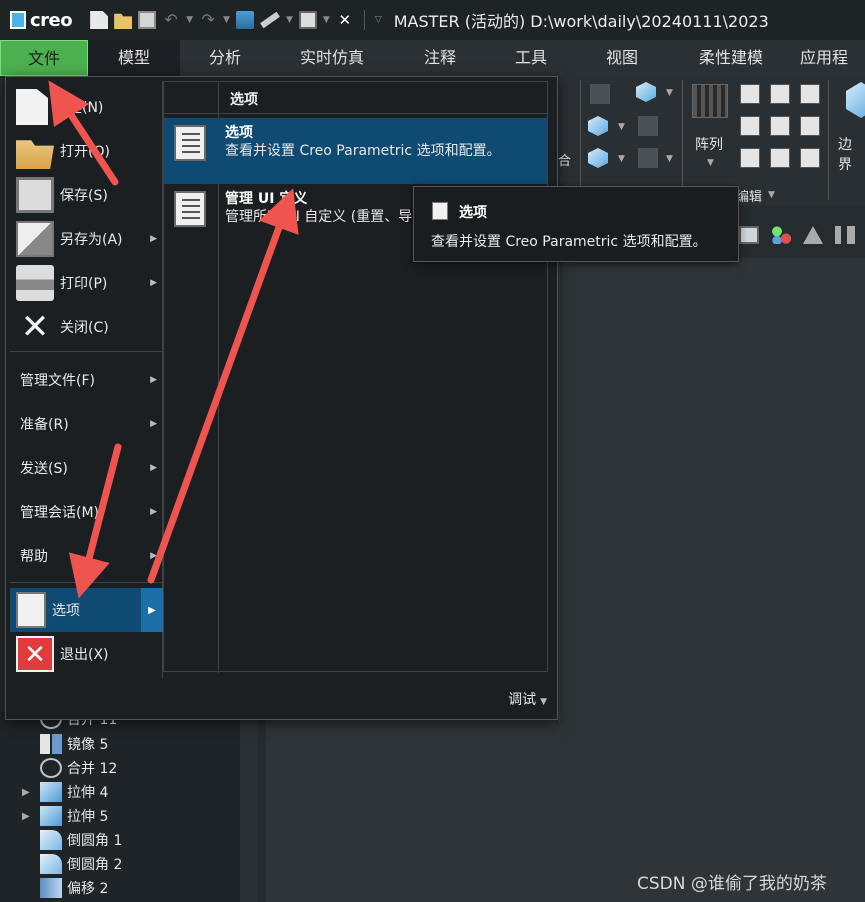 This screenshot has width=865, height=902. What do you see at coordinates (810, 94) in the screenshot?
I see `trim-icon` at bounding box center [810, 94].